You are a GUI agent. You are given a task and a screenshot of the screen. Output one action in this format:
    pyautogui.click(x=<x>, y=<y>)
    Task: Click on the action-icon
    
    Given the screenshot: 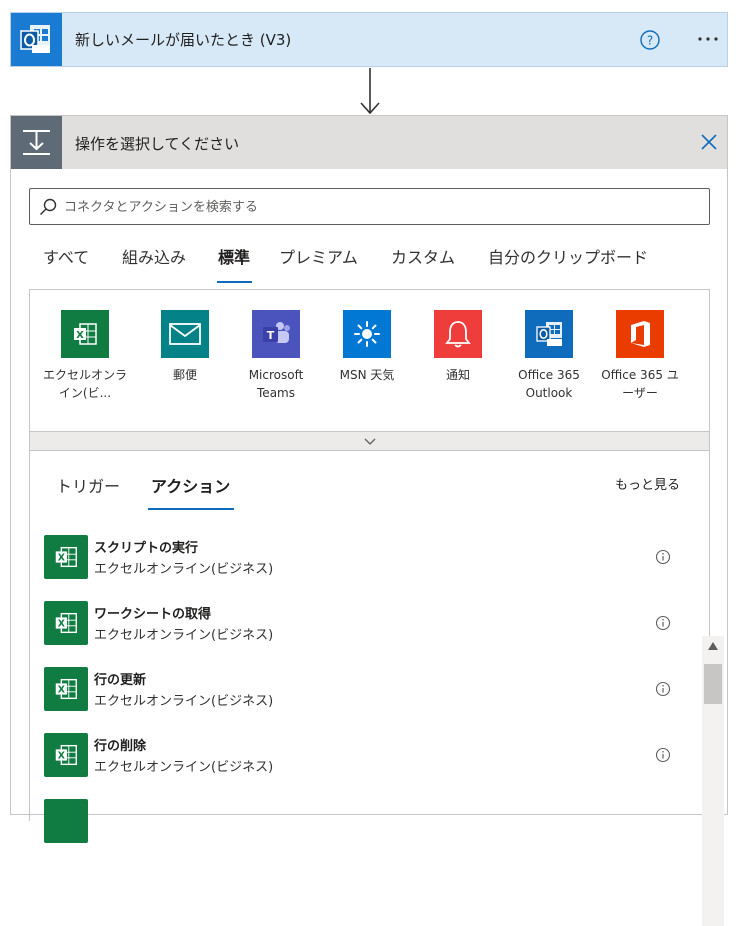 What is the action you would take?
    pyautogui.click(x=36, y=142)
    